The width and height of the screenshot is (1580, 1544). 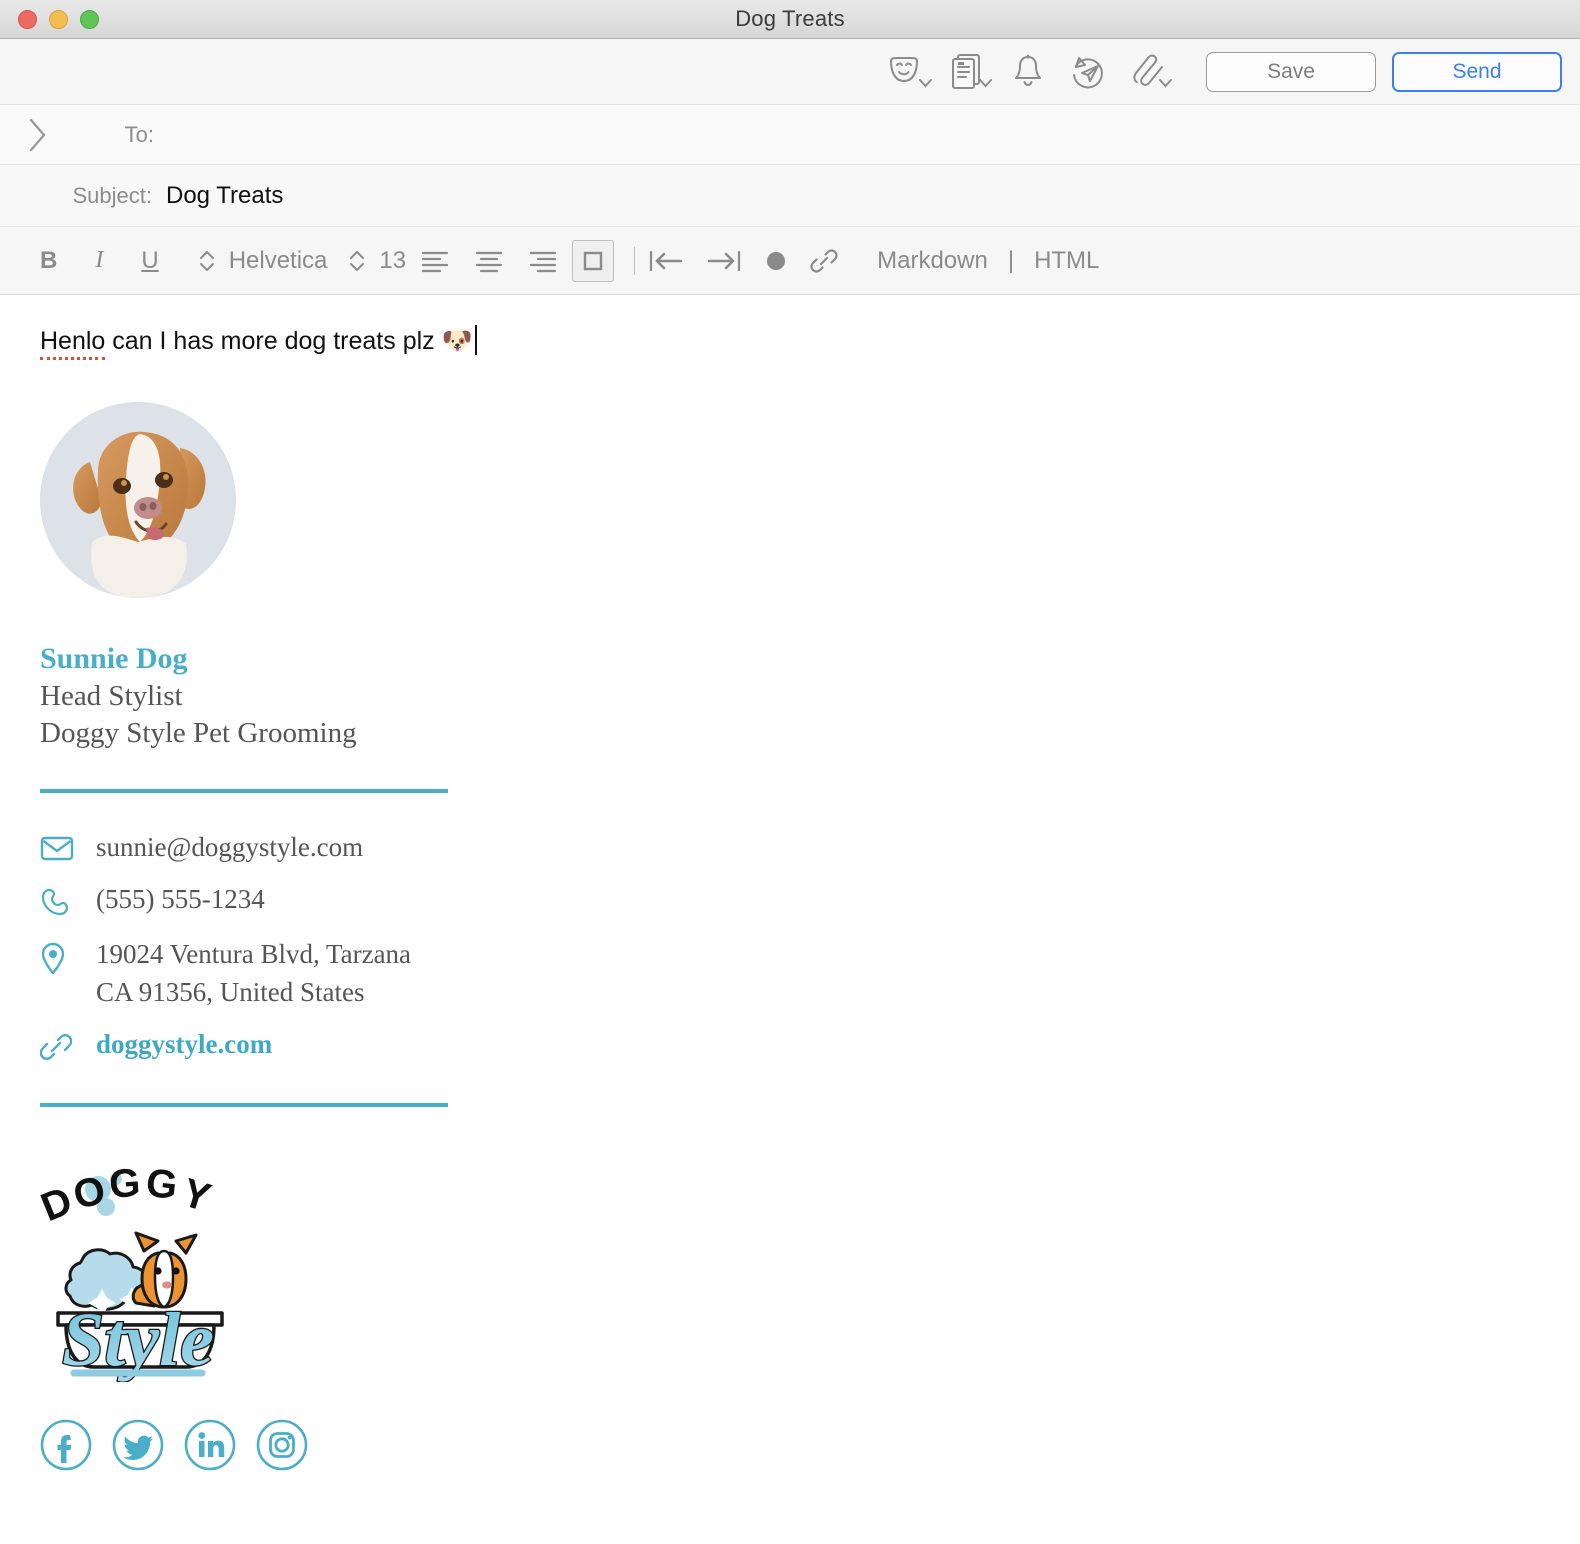 What do you see at coordinates (724, 261) in the screenshot?
I see `indent-button` at bounding box center [724, 261].